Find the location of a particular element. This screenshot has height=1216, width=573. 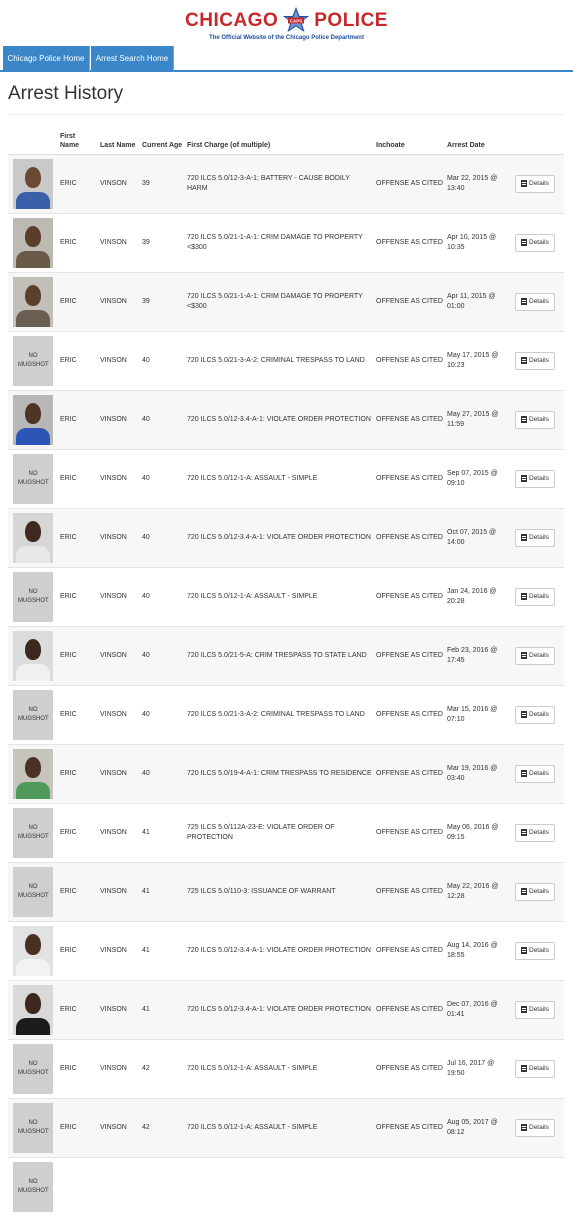

column-header-first-name: First Name is located at coordinates (78, 140).